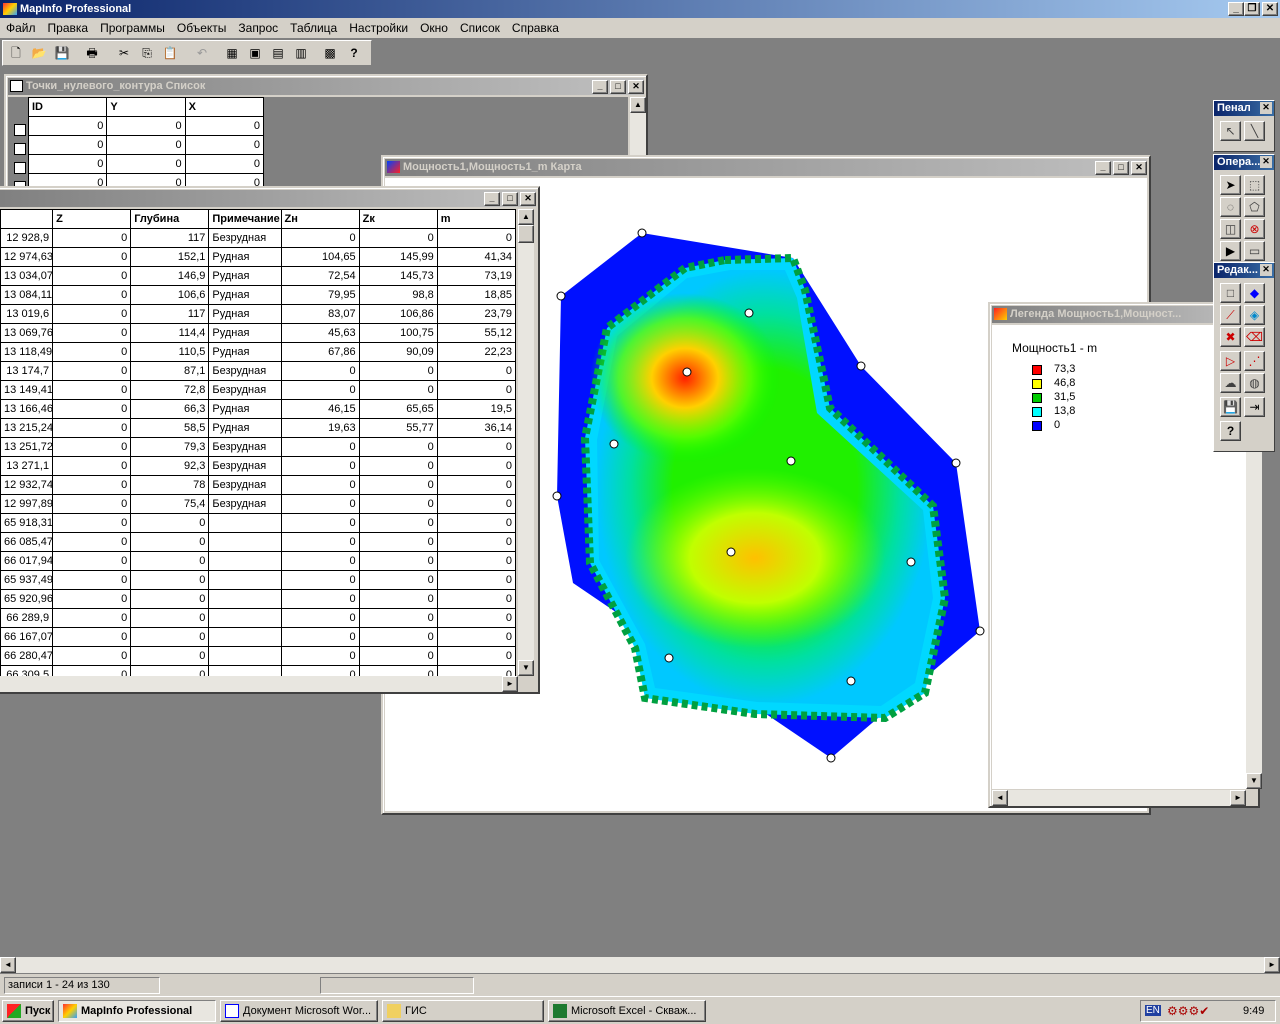 The height and width of the screenshot is (1024, 1280). What do you see at coordinates (463, 1011) in the screenshot?
I see `task-folder: ГИС` at bounding box center [463, 1011].